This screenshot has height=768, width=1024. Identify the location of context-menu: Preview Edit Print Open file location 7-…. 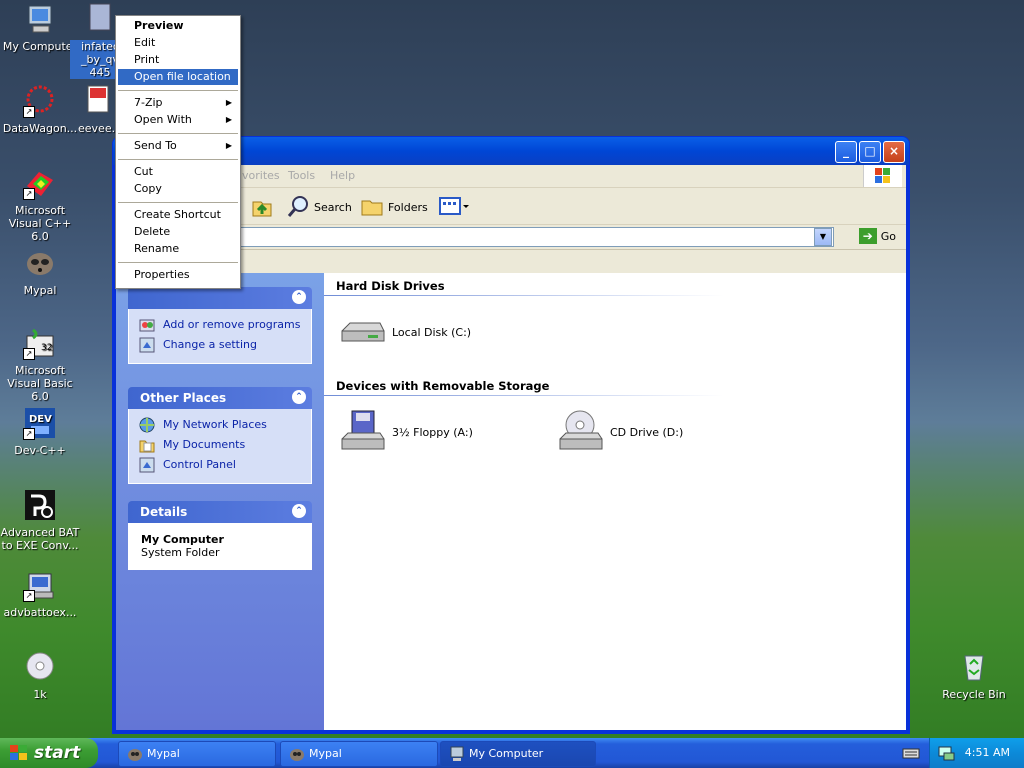
(178, 152).